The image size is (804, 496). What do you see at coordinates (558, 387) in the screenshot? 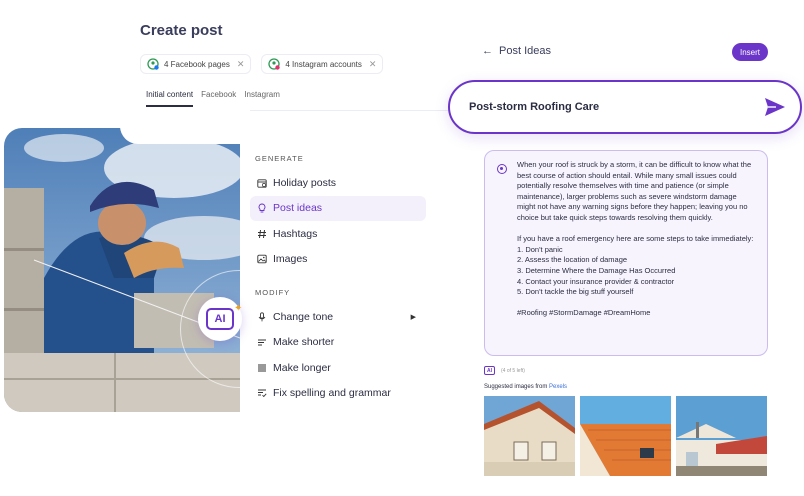
I see `pexels-link: Pexels` at bounding box center [558, 387].